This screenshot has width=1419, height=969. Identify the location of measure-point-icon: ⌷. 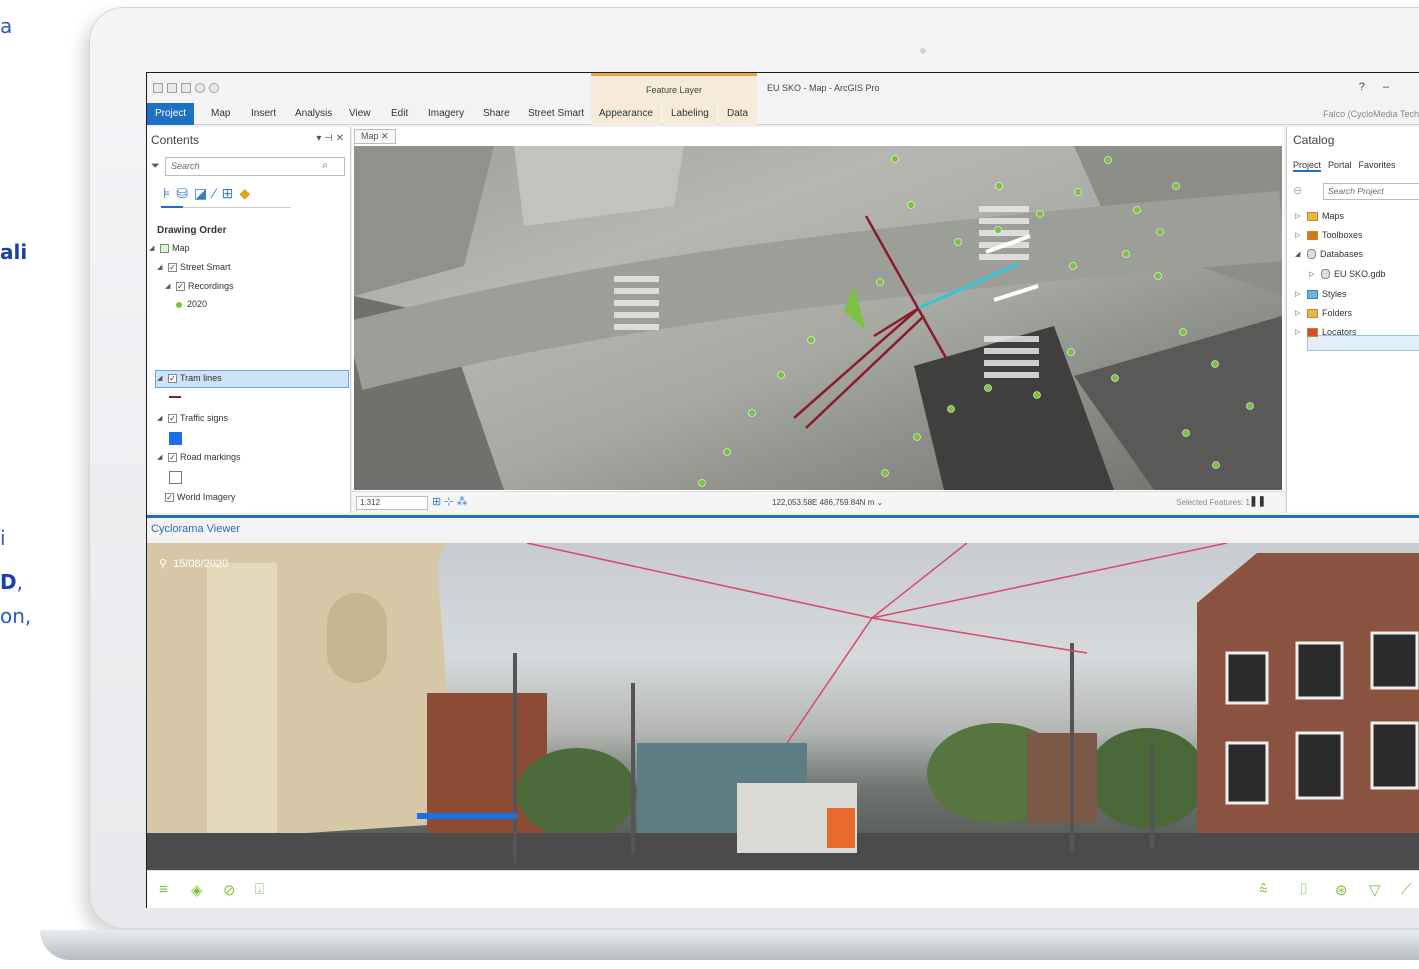
(1303, 889).